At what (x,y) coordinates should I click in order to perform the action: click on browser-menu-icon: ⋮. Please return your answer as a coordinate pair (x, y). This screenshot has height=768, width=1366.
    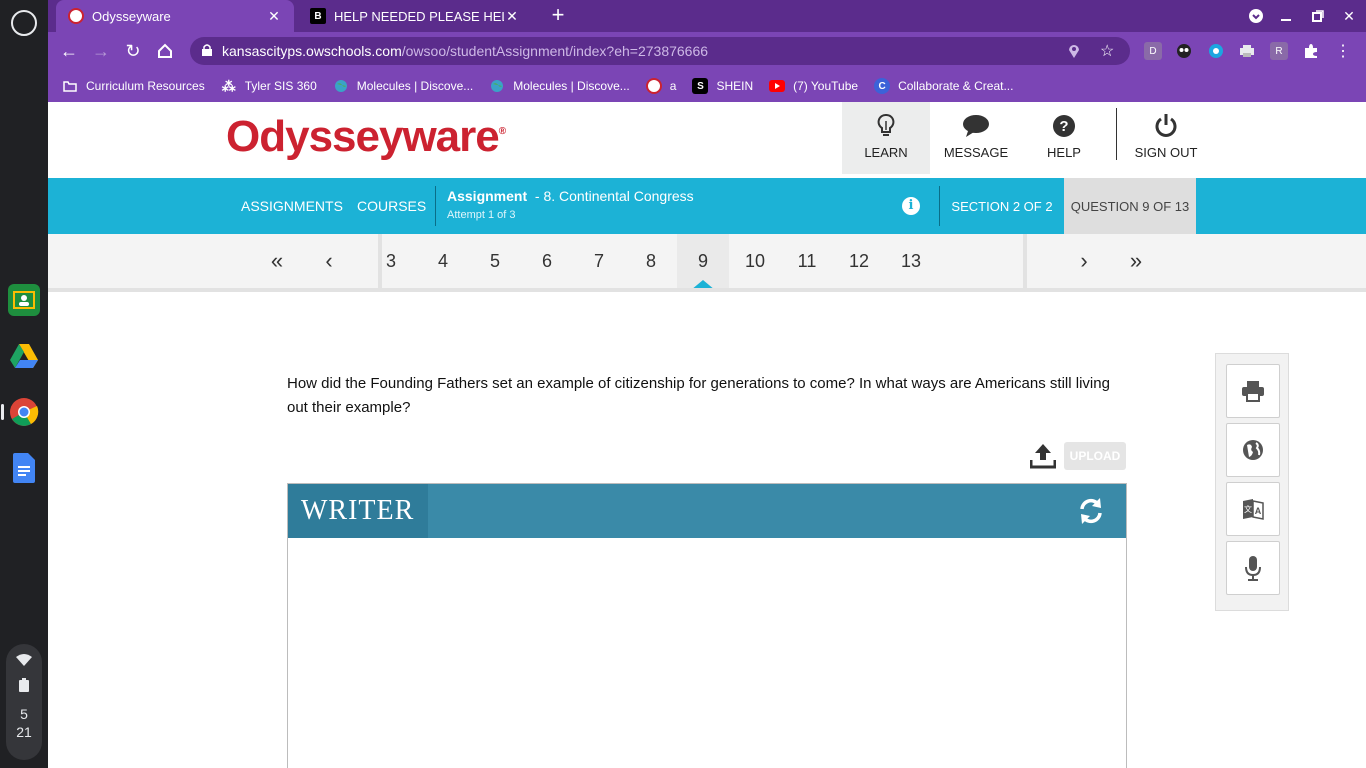
    Looking at the image, I should click on (1343, 51).